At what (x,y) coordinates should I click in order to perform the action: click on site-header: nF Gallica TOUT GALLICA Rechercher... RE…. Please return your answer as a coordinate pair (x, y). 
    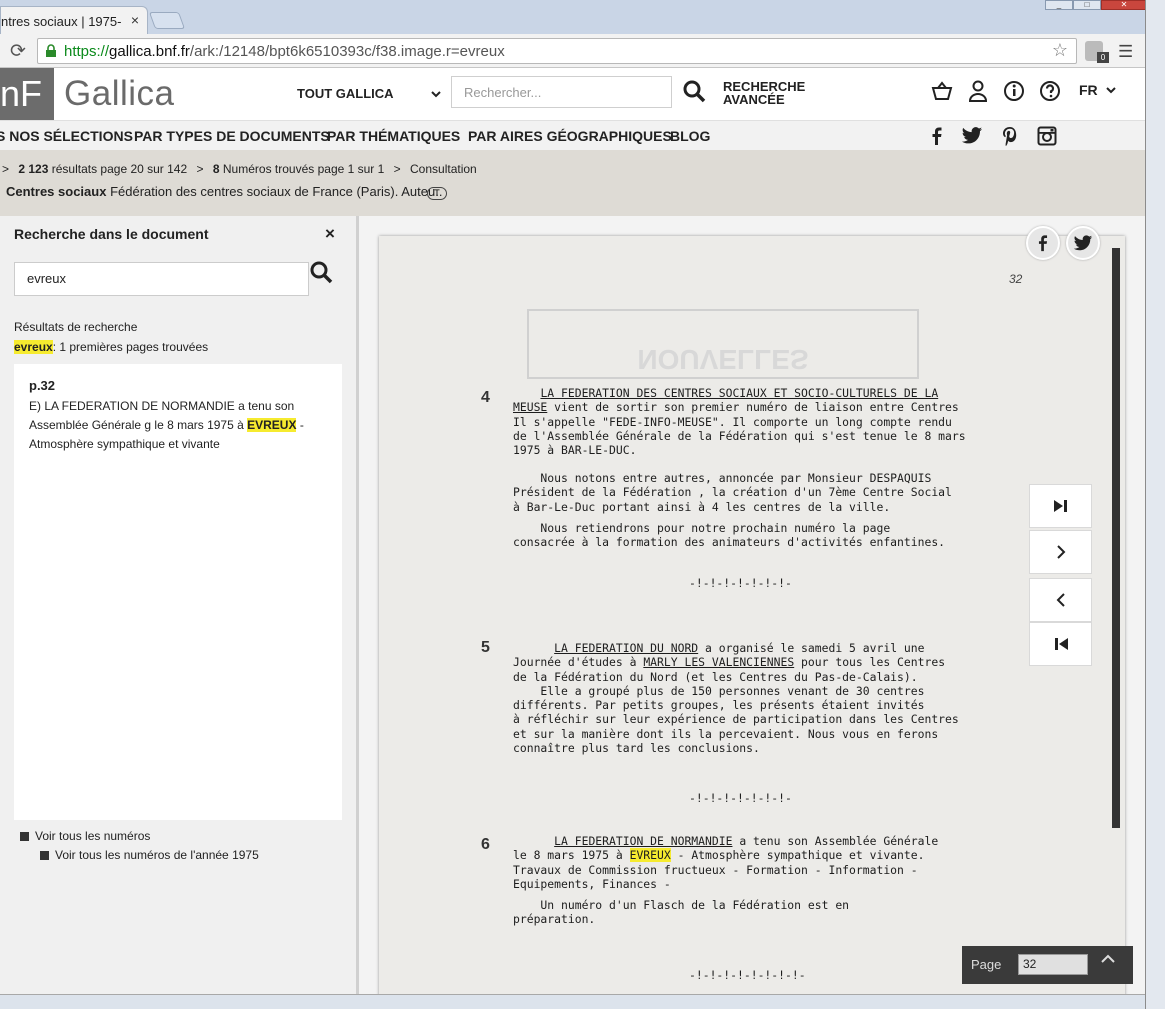
    Looking at the image, I should click on (572, 94).